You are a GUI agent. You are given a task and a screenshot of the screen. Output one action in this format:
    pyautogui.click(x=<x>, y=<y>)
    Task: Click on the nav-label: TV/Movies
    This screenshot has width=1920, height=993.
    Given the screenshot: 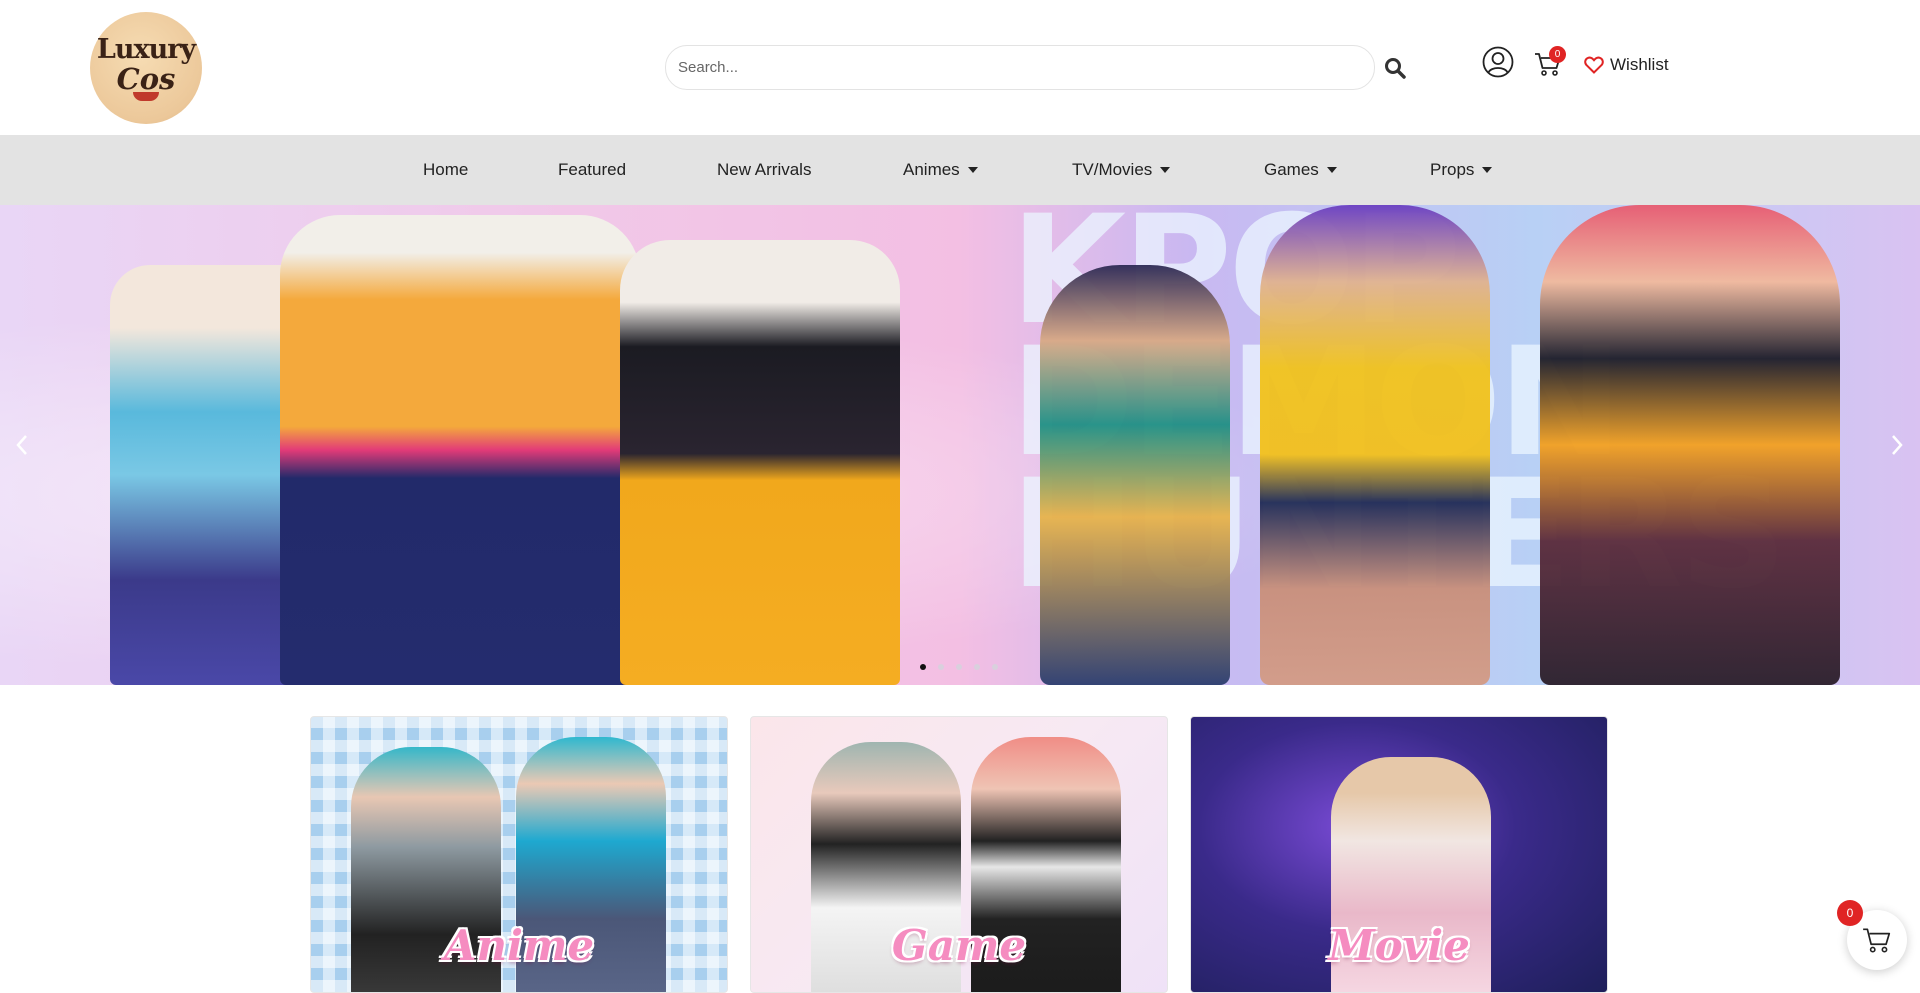 What is the action you would take?
    pyautogui.click(x=1112, y=169)
    